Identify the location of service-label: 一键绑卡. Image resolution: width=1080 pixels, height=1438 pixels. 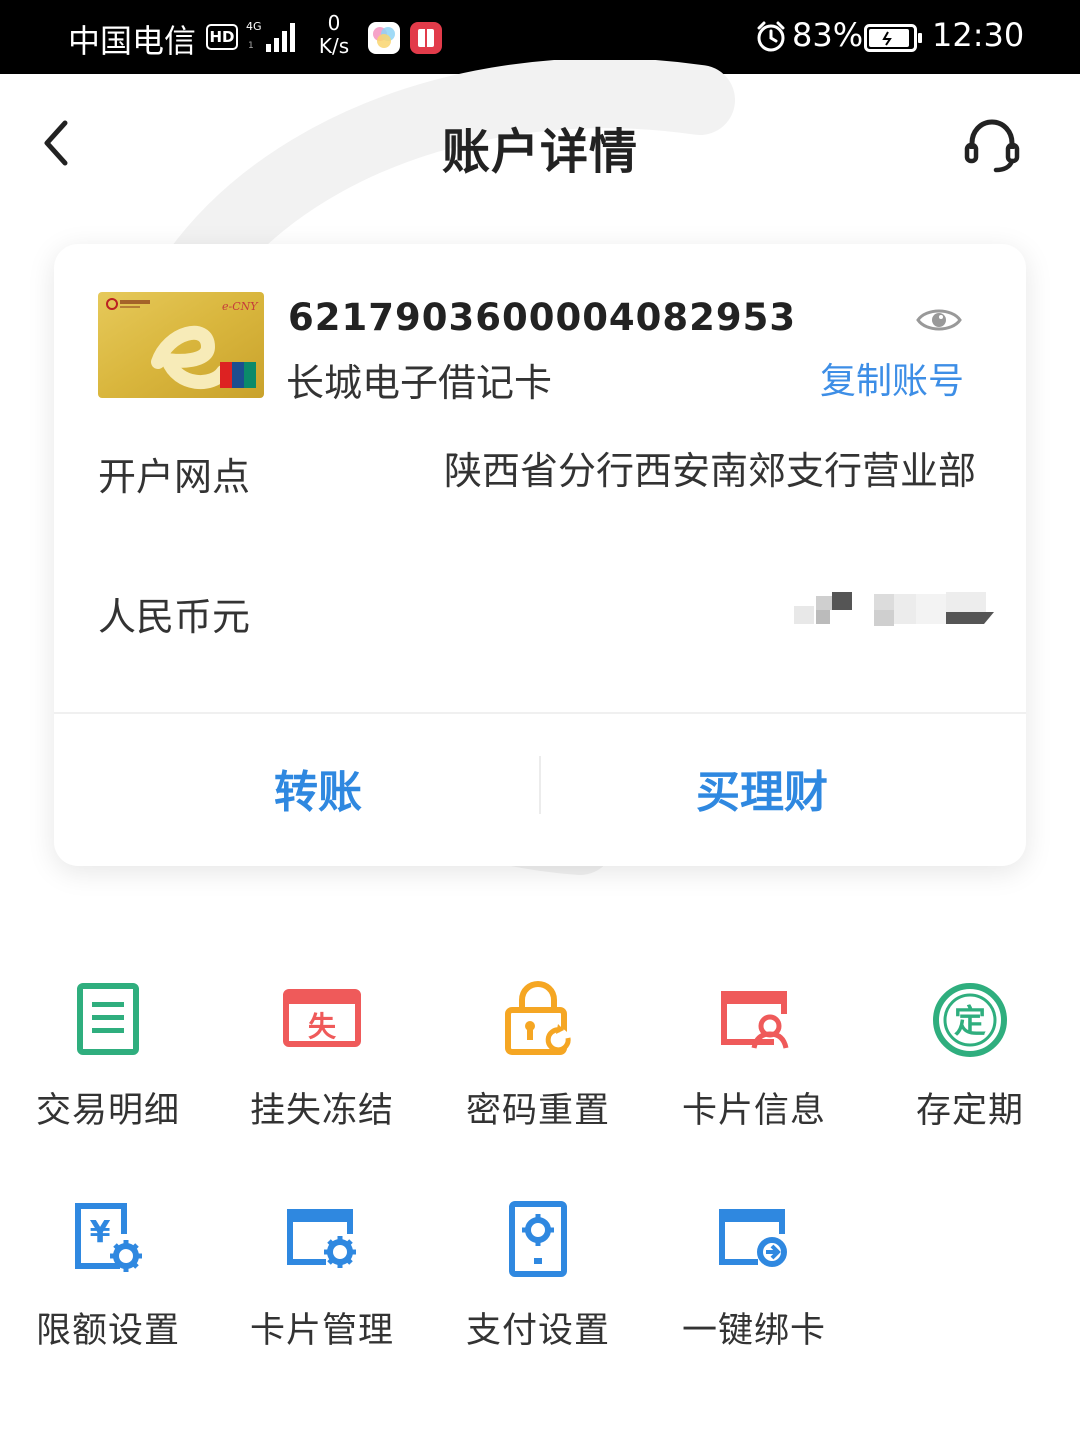
(753, 1331).